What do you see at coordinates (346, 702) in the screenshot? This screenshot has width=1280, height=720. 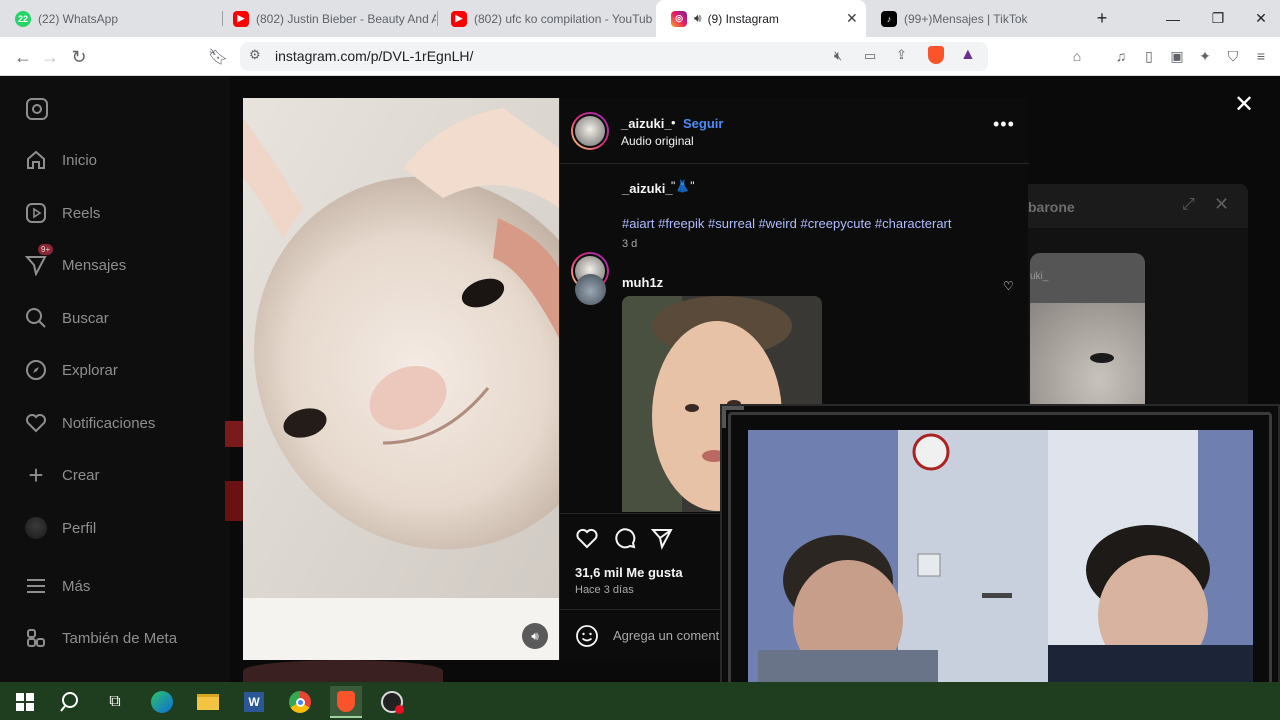 I see `brave-icon` at bounding box center [346, 702].